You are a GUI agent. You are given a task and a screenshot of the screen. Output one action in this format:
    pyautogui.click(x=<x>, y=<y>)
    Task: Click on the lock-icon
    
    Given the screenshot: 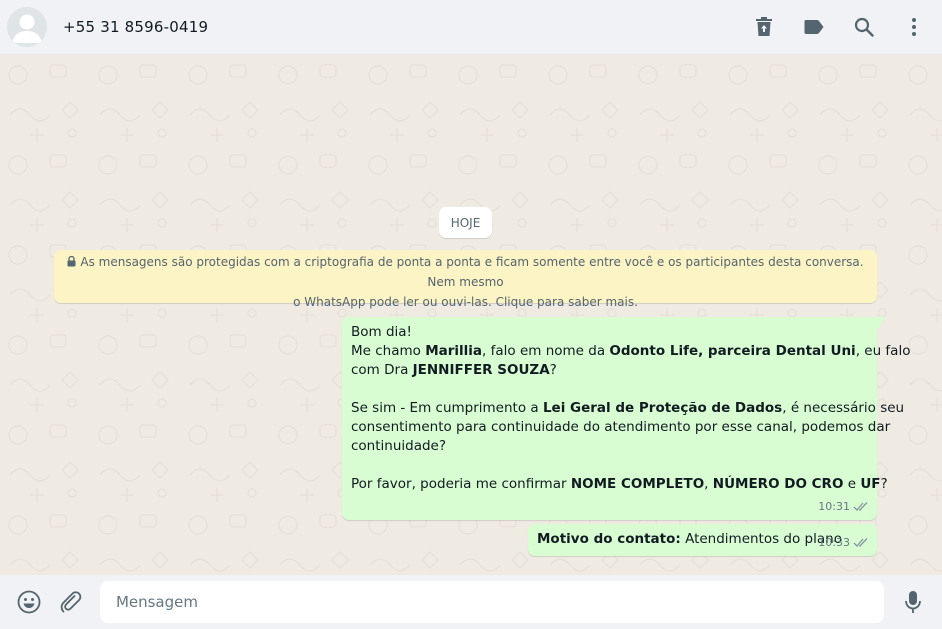 What is the action you would take?
    pyautogui.click(x=71, y=261)
    